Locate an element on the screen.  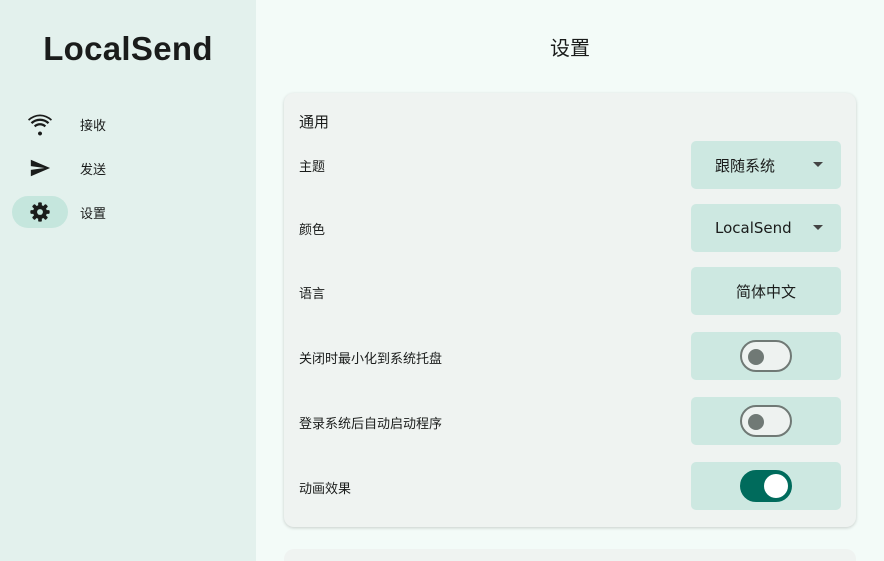
color-dropdown: LocalSend is located at coordinates (766, 228).